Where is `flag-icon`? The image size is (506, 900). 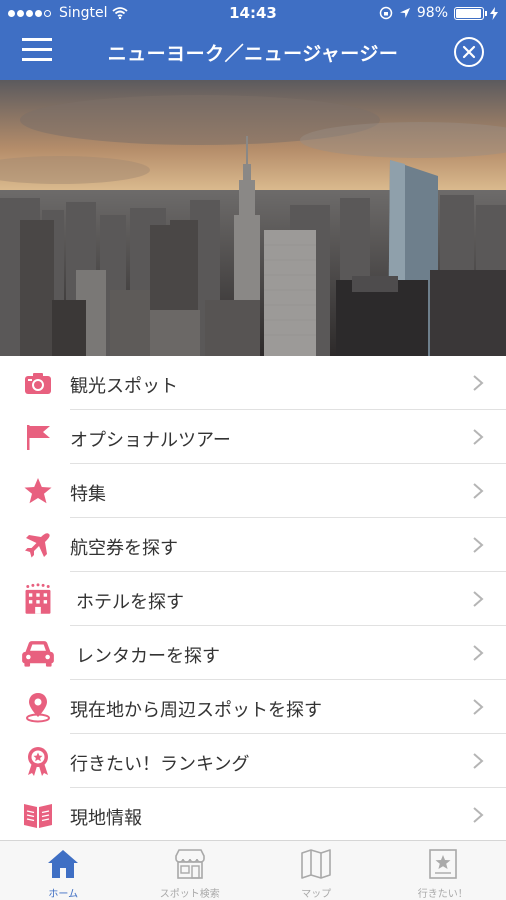
flag-icon is located at coordinates (38, 437).